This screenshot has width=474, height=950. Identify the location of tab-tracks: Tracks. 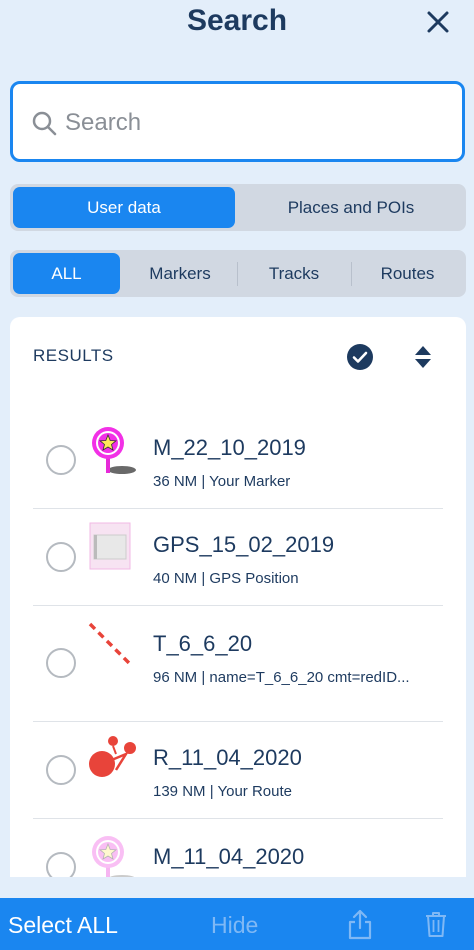
(294, 273).